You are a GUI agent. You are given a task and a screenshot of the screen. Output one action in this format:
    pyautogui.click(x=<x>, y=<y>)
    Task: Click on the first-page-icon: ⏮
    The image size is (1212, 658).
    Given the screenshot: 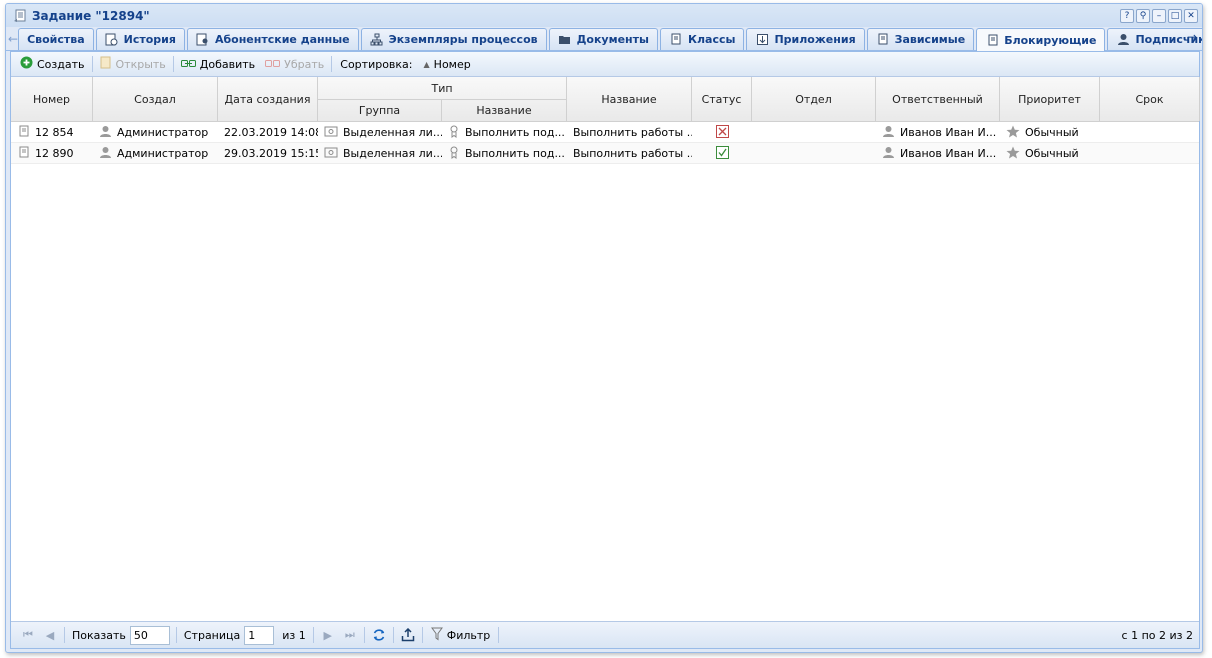 What is the action you would take?
    pyautogui.click(x=28, y=635)
    